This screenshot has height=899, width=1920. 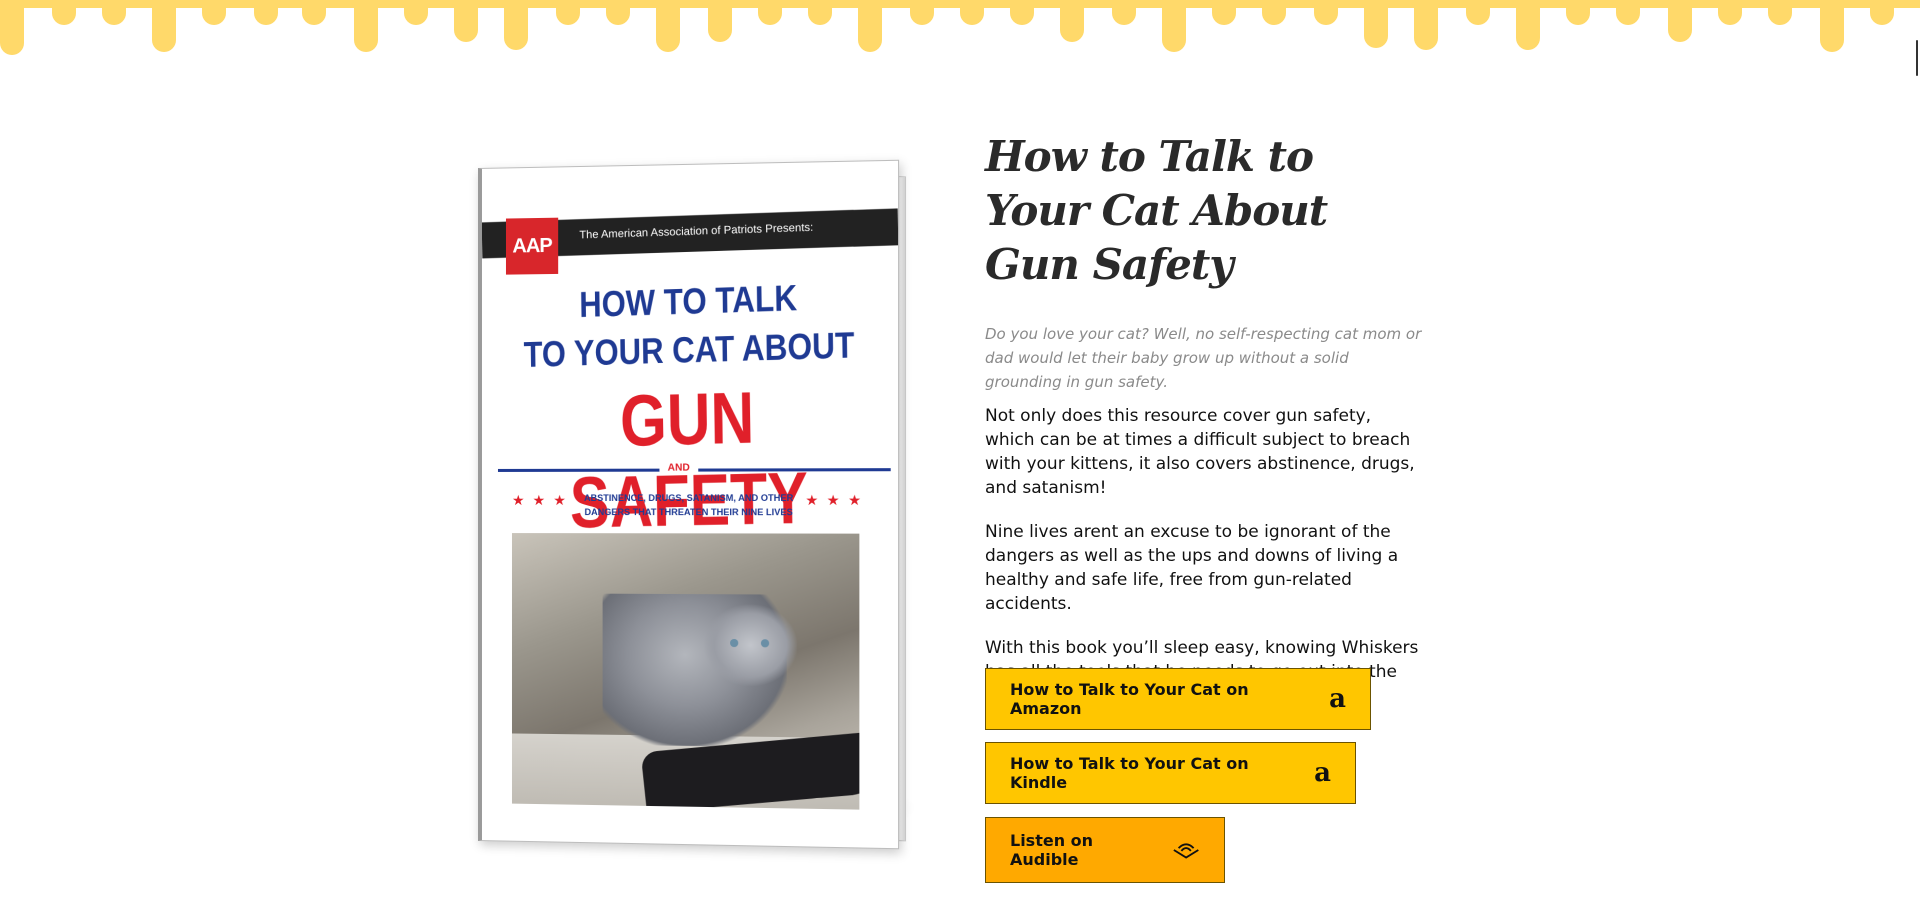 What do you see at coordinates (1917, 58) in the screenshot?
I see `scrollbar` at bounding box center [1917, 58].